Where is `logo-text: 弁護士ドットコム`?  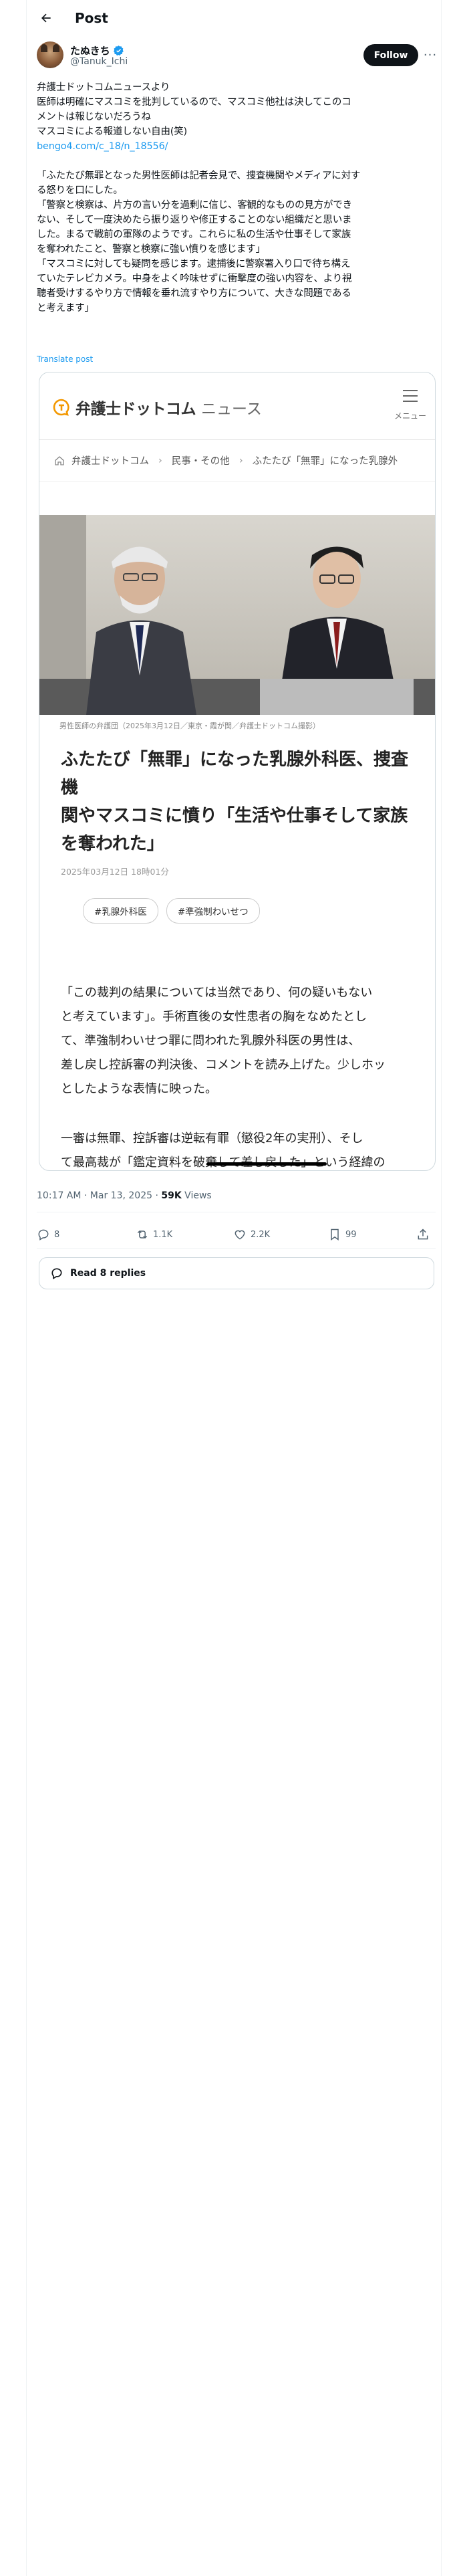
logo-text: 弁護士ドットコム is located at coordinates (136, 410).